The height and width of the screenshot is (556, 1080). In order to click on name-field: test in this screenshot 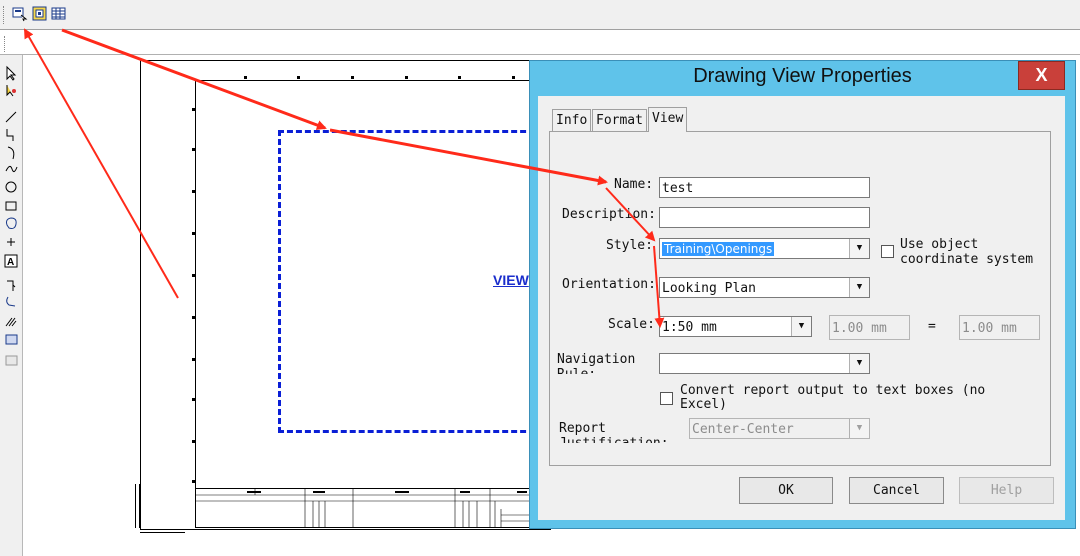, I will do `click(764, 187)`.